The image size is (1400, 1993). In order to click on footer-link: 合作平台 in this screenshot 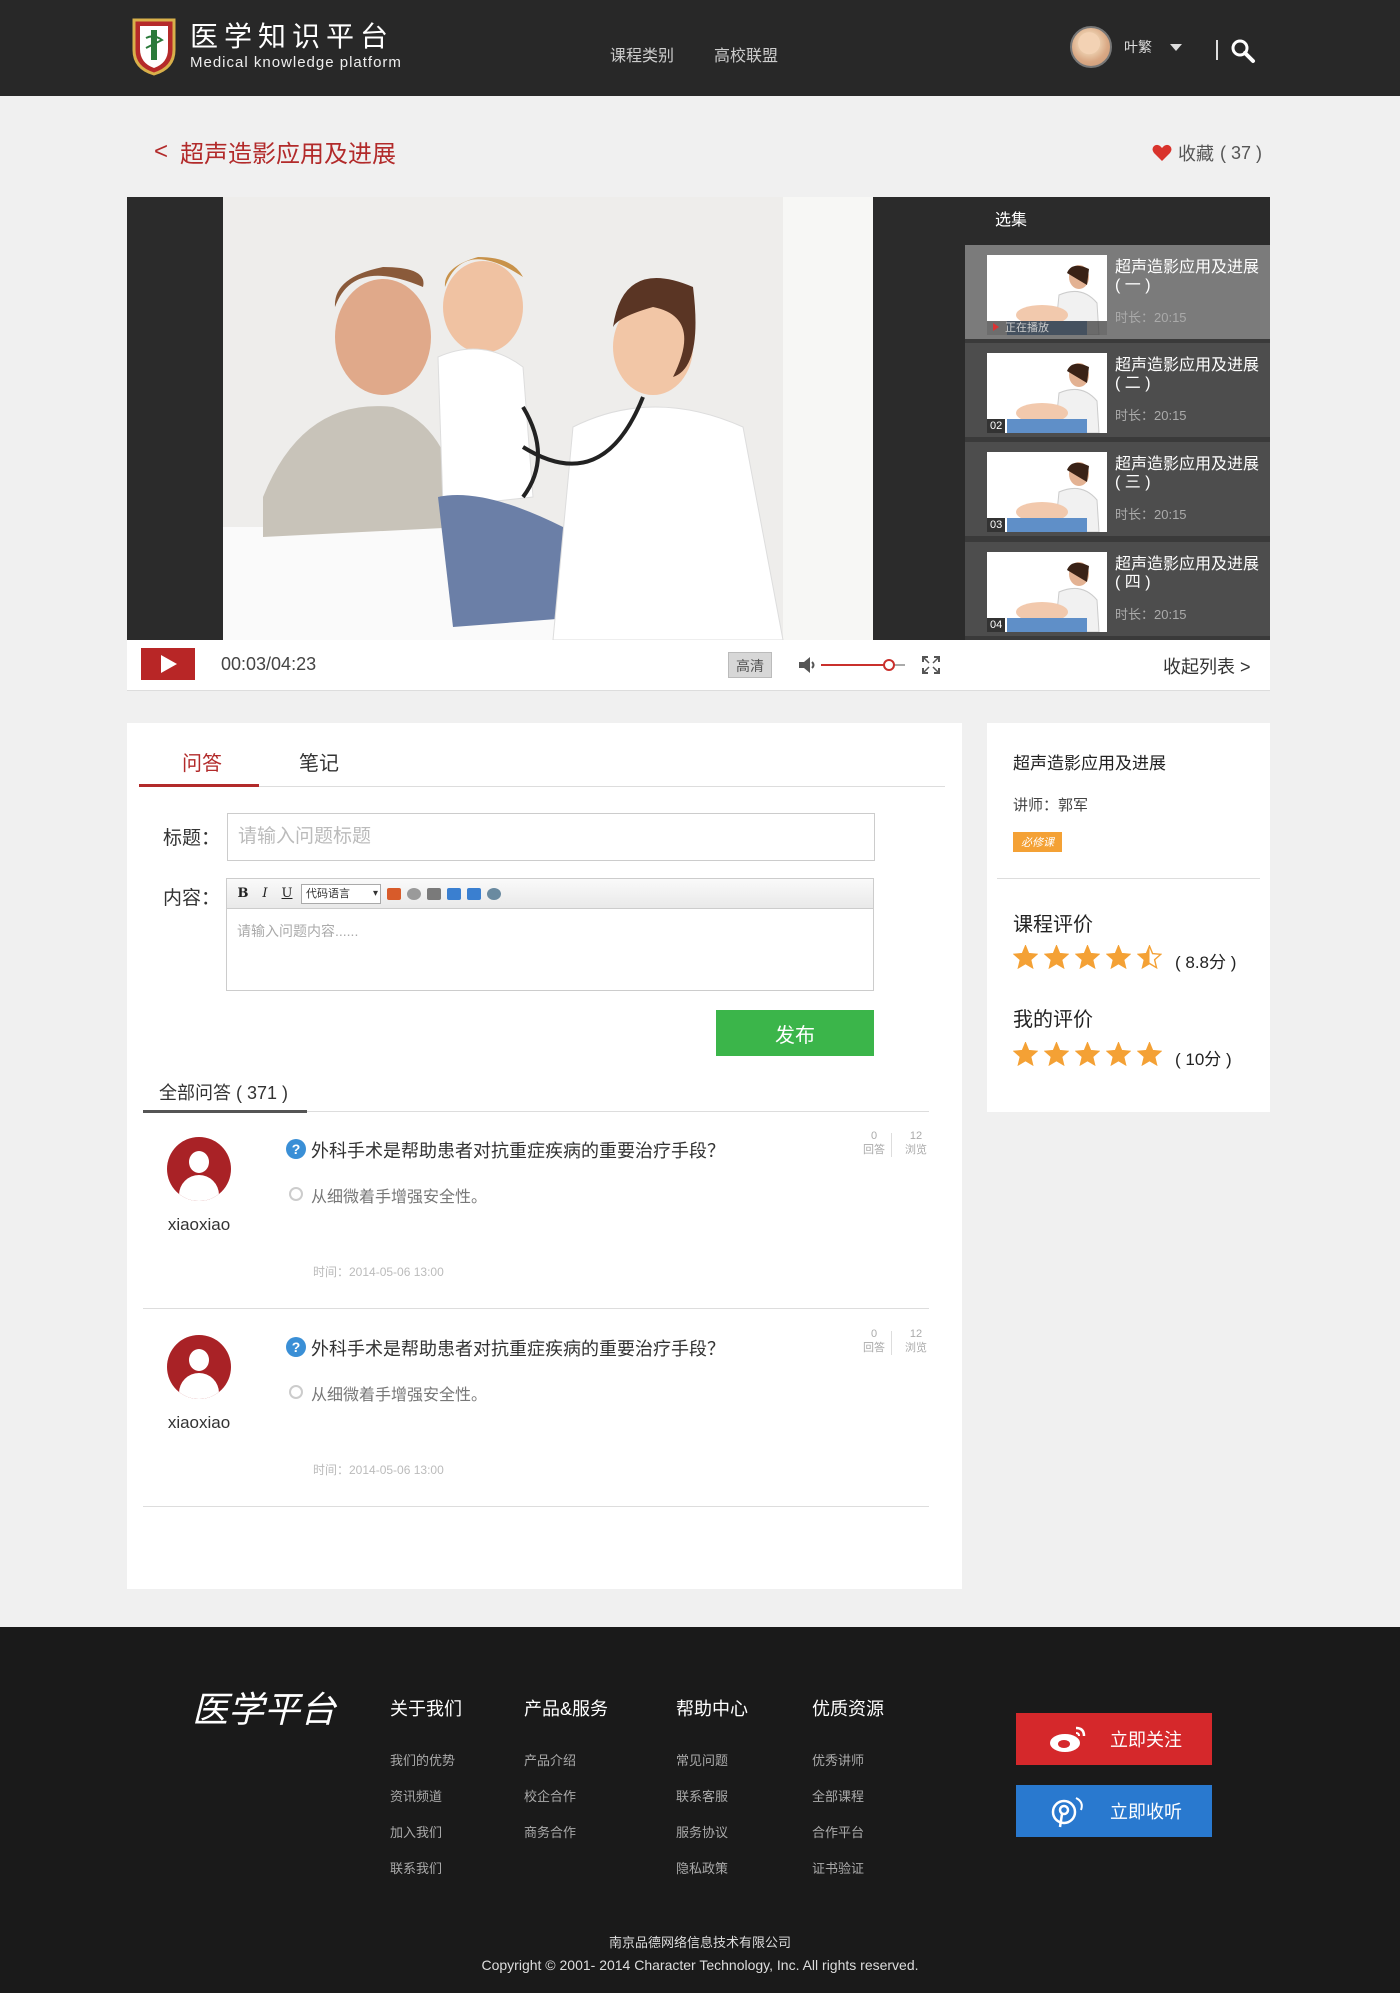, I will do `click(848, 1833)`.